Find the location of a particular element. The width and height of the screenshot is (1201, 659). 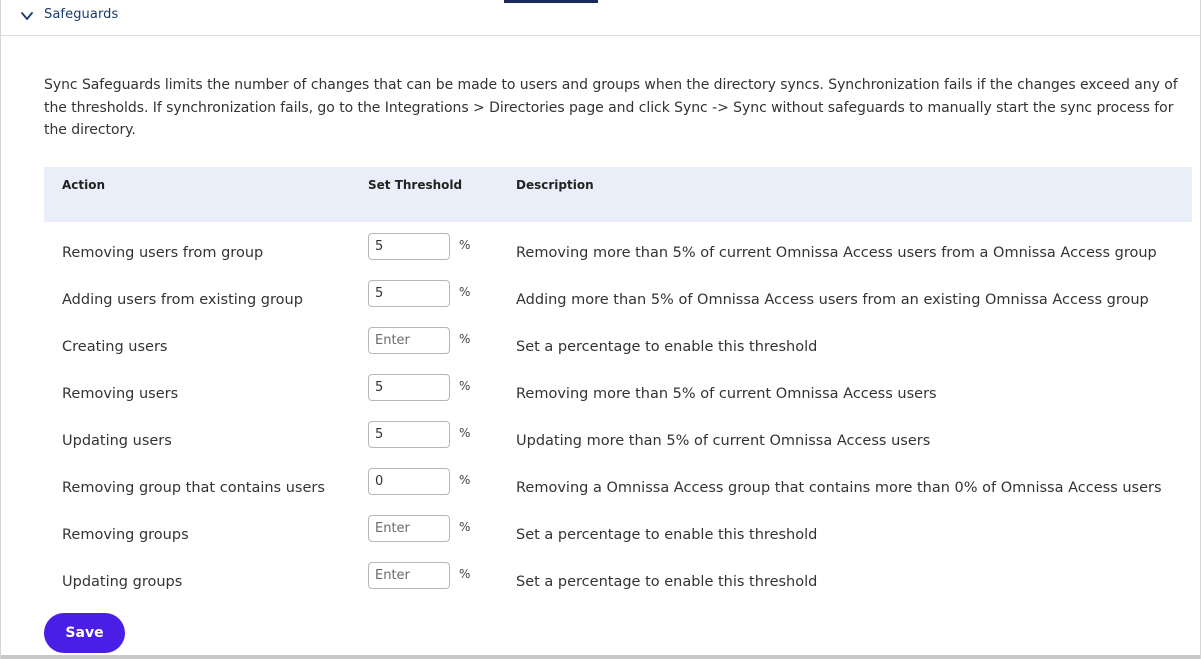

row-action: Removing users from group is located at coordinates (163, 253).